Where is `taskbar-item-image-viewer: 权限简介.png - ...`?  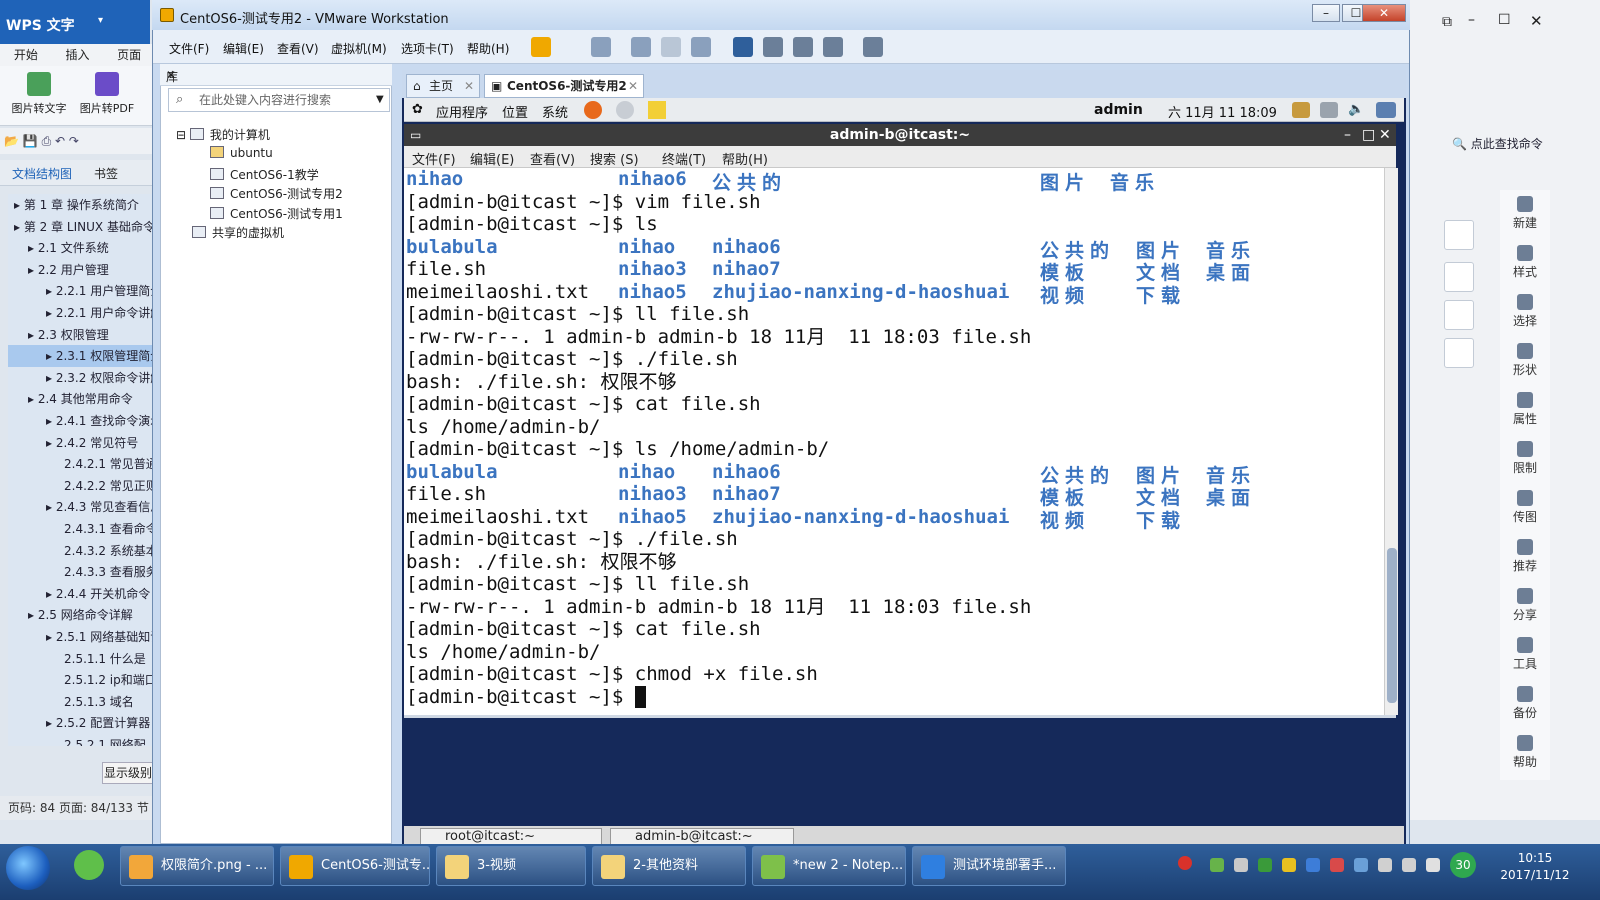
taskbar-item-image-viewer: 权限简介.png - ... is located at coordinates (197, 866).